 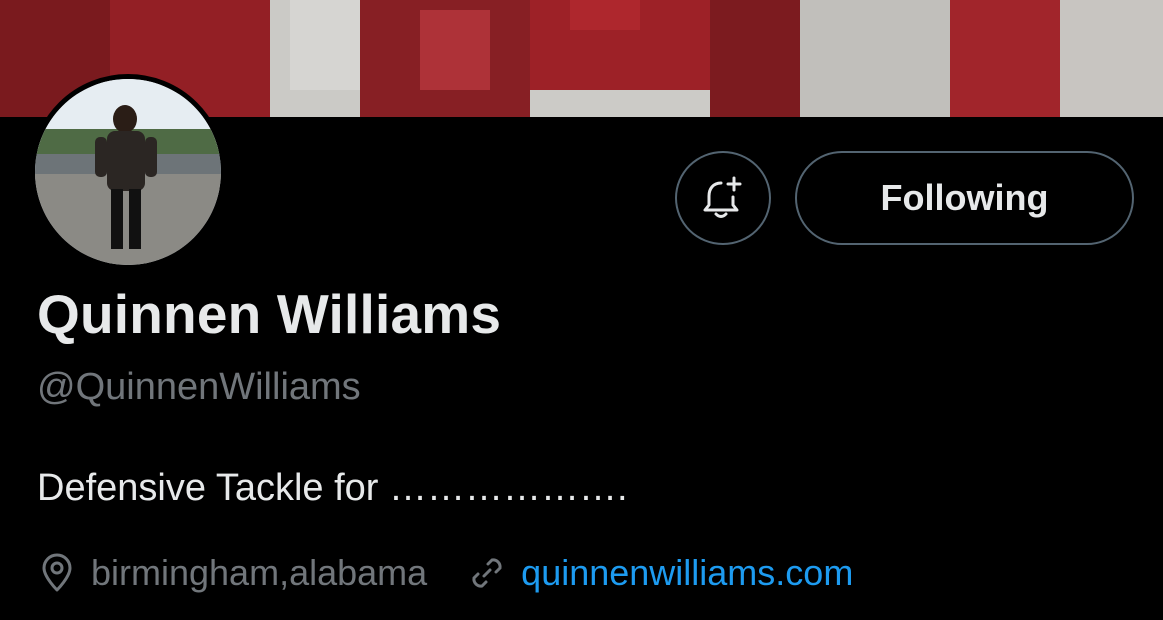 I want to click on profile-meta: birmingham,alabama quinnenwilliams.com, so click(x=445, y=573).